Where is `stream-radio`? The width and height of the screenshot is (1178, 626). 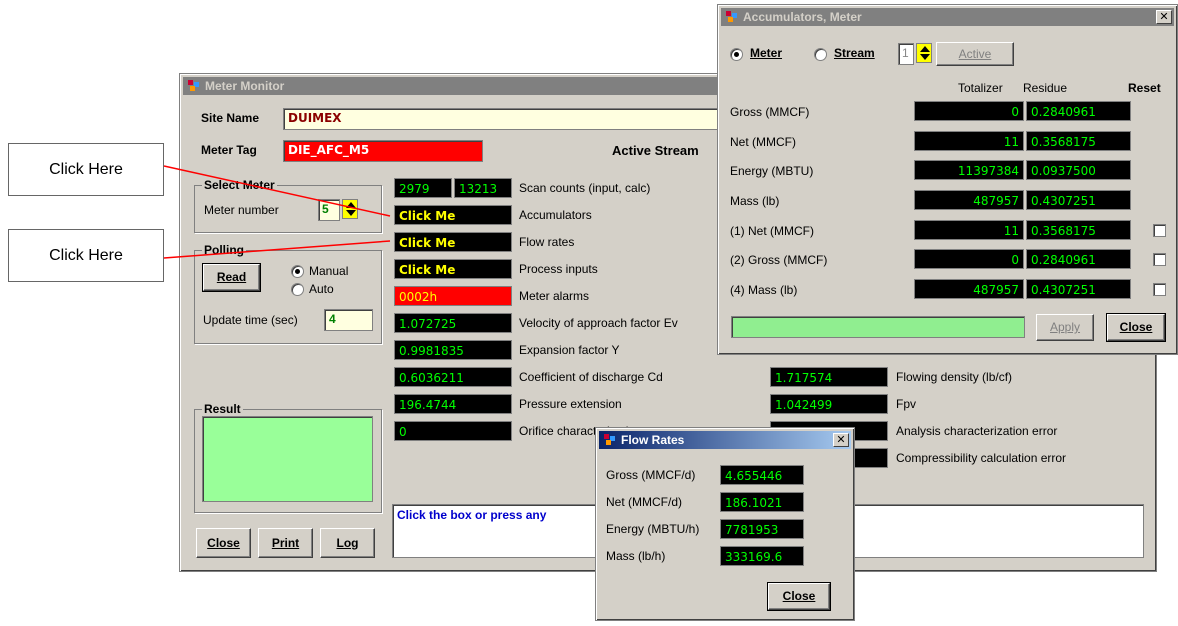 stream-radio is located at coordinates (820, 54).